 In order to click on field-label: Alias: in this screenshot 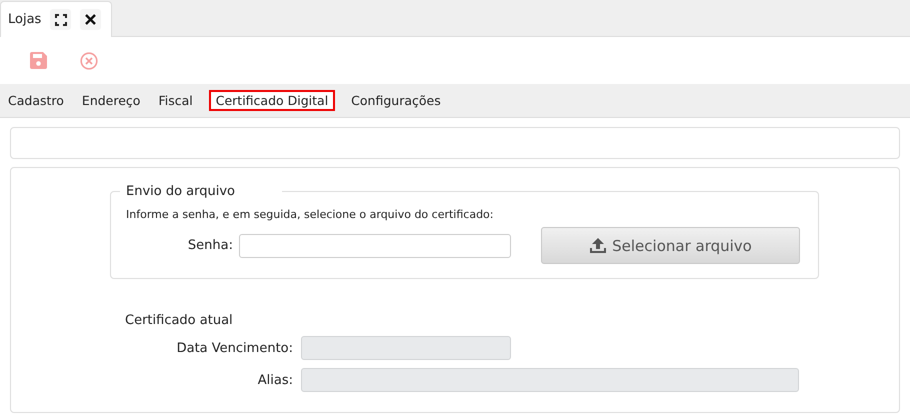, I will do `click(274, 380)`.